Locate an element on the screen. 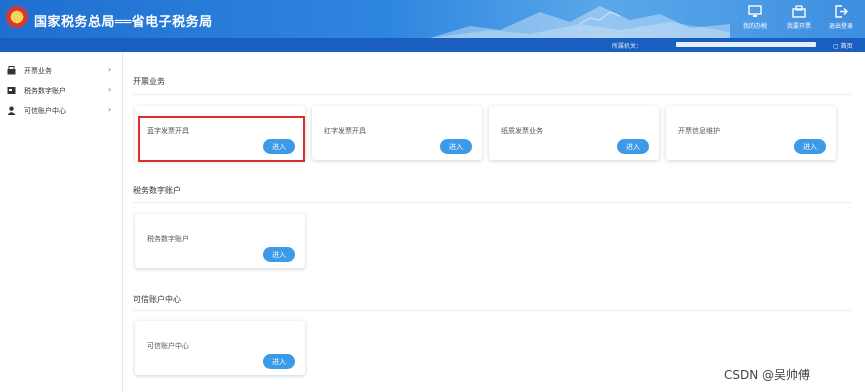  logout-button: 退出登录 is located at coordinates (841, 19).